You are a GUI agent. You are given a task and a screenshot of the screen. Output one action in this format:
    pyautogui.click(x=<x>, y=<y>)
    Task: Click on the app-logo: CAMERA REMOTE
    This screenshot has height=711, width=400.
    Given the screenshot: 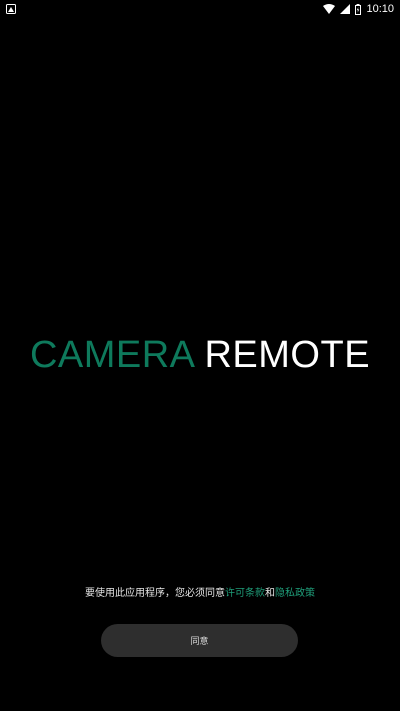 What is the action you would take?
    pyautogui.click(x=200, y=355)
    